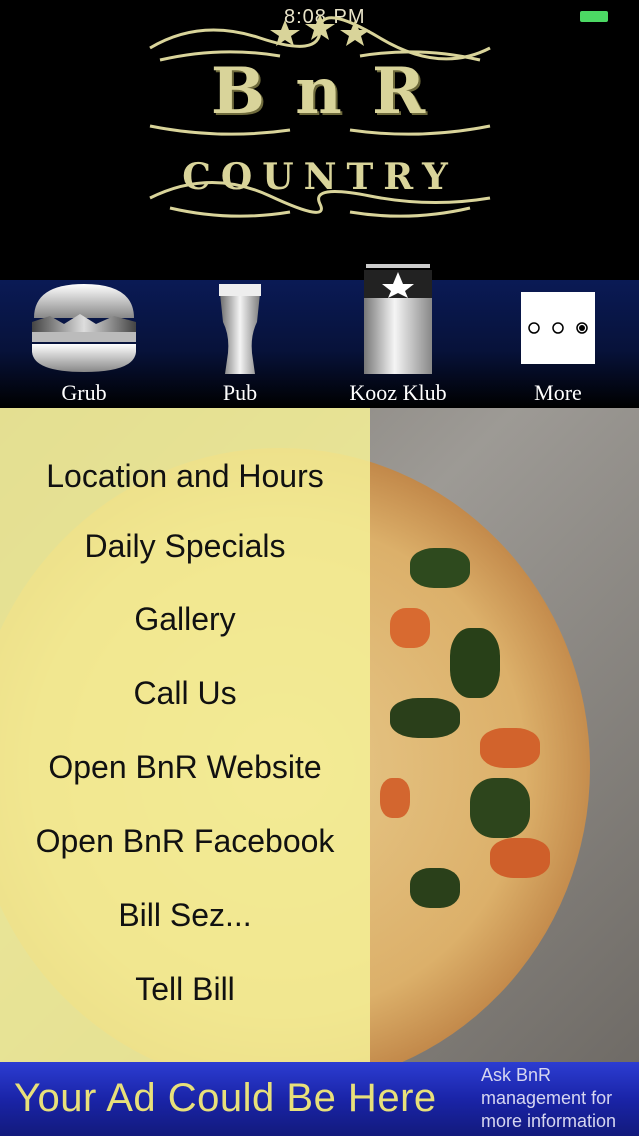 Image resolution: width=639 pixels, height=1136 pixels. I want to click on tab-kooz-klub: Kooz Klub, so click(398, 336).